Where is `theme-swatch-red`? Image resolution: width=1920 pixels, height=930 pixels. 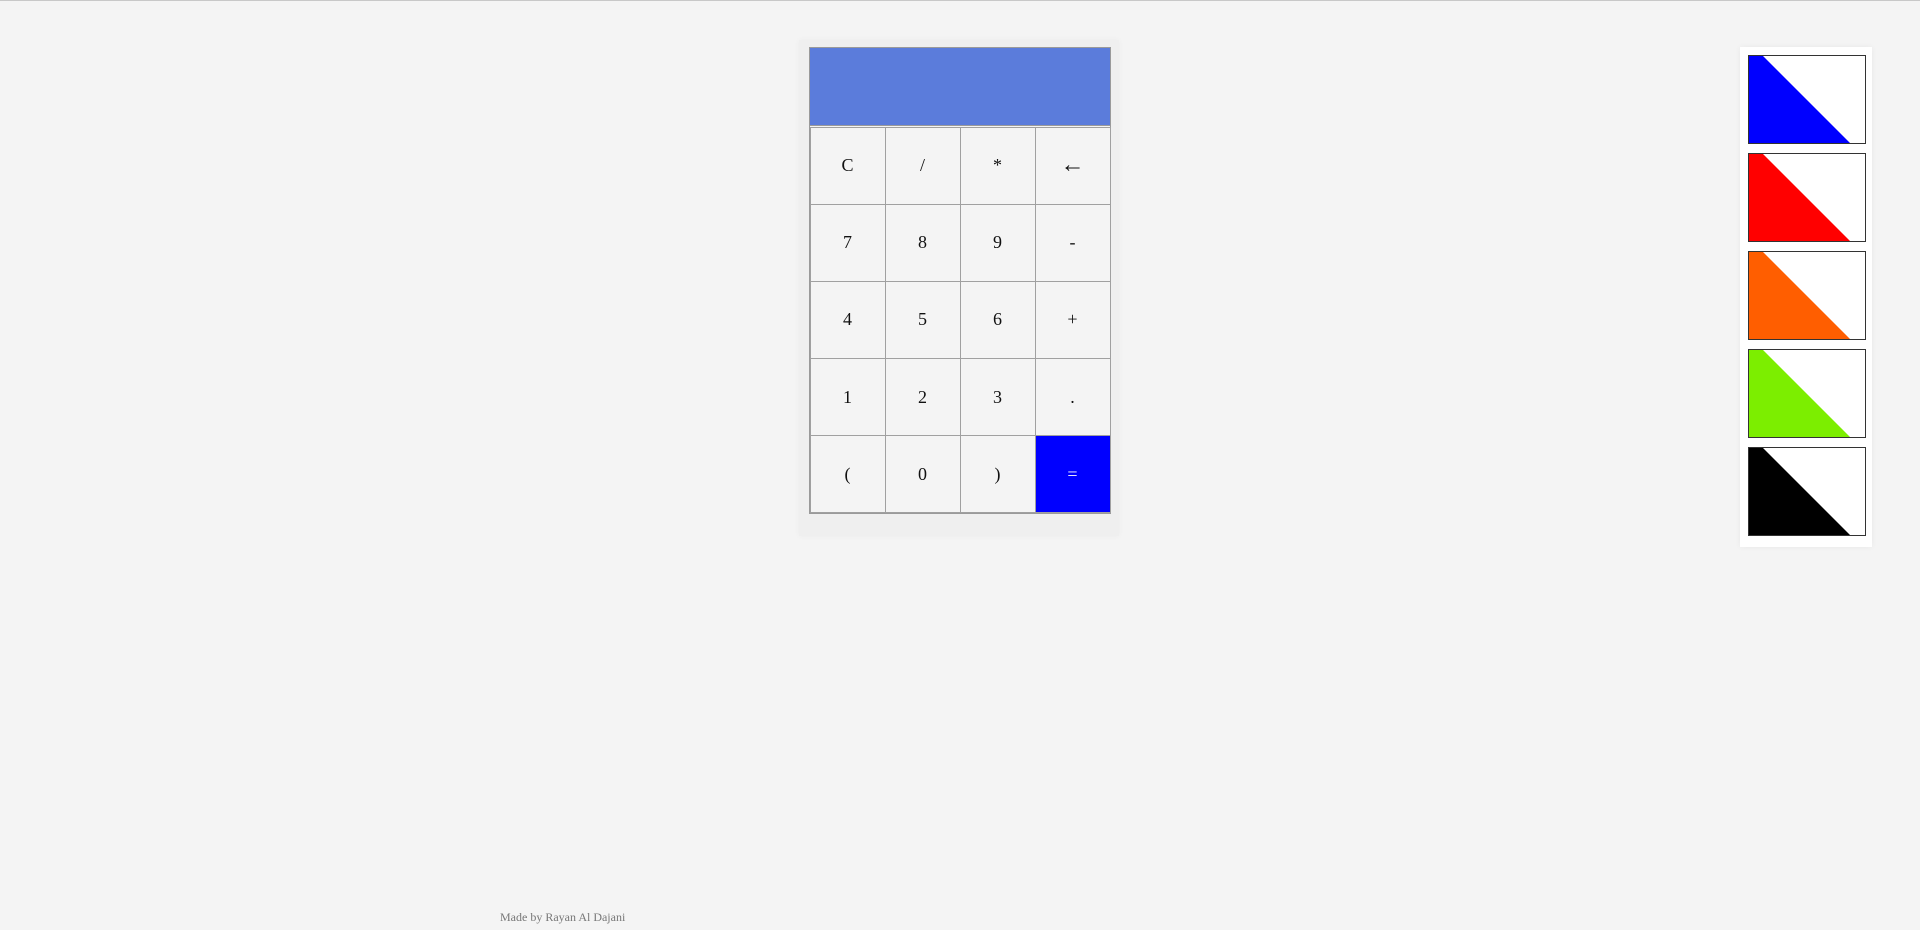
theme-swatch-red is located at coordinates (1807, 197).